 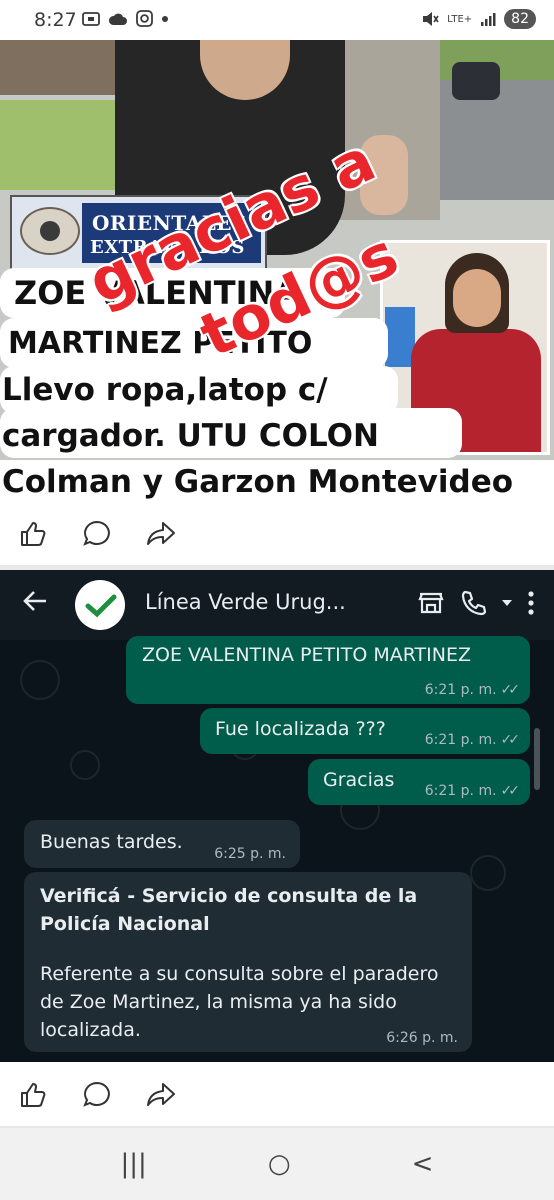 What do you see at coordinates (35, 603) in the screenshot?
I see `back-arrow-icon` at bounding box center [35, 603].